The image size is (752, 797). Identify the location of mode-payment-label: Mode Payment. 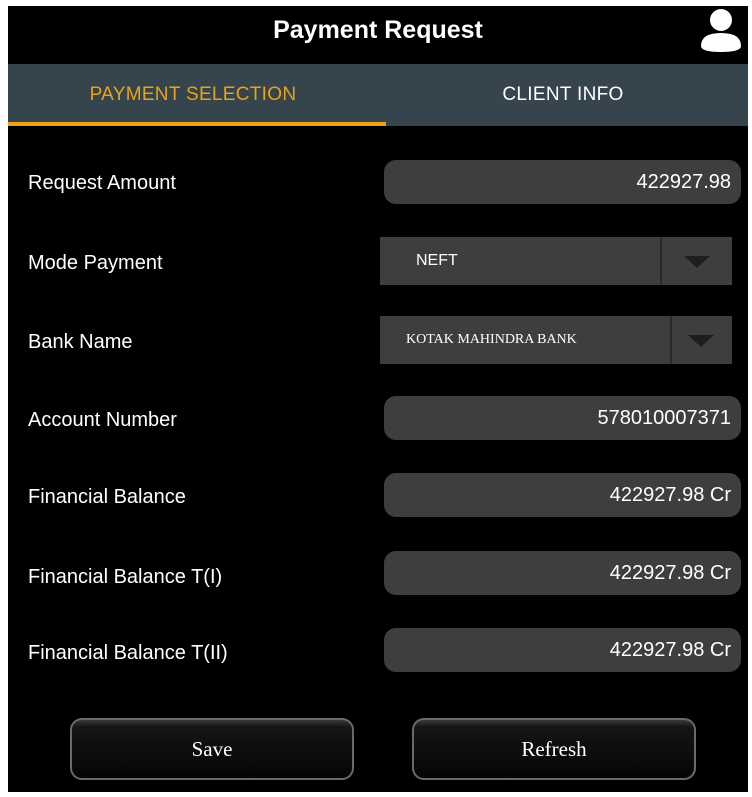
(95, 263).